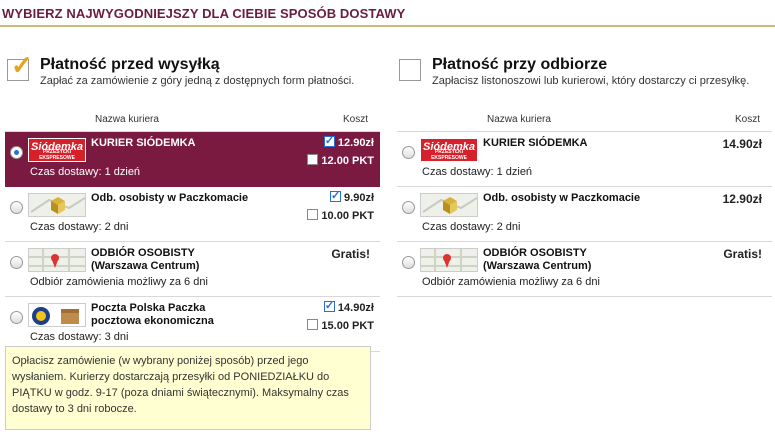  What do you see at coordinates (355, 308) in the screenshot?
I see `price-money: 14.90zł` at bounding box center [355, 308].